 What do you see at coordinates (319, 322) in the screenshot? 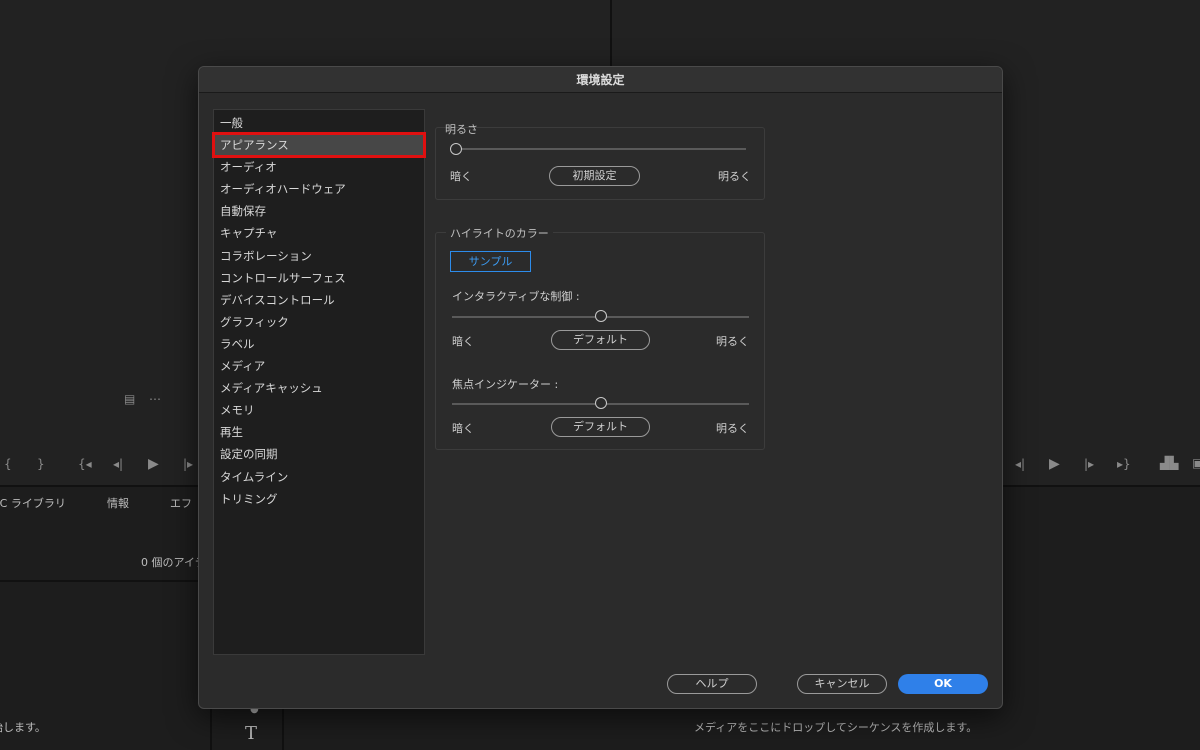
I see `category-item: グラフィック` at bounding box center [319, 322].